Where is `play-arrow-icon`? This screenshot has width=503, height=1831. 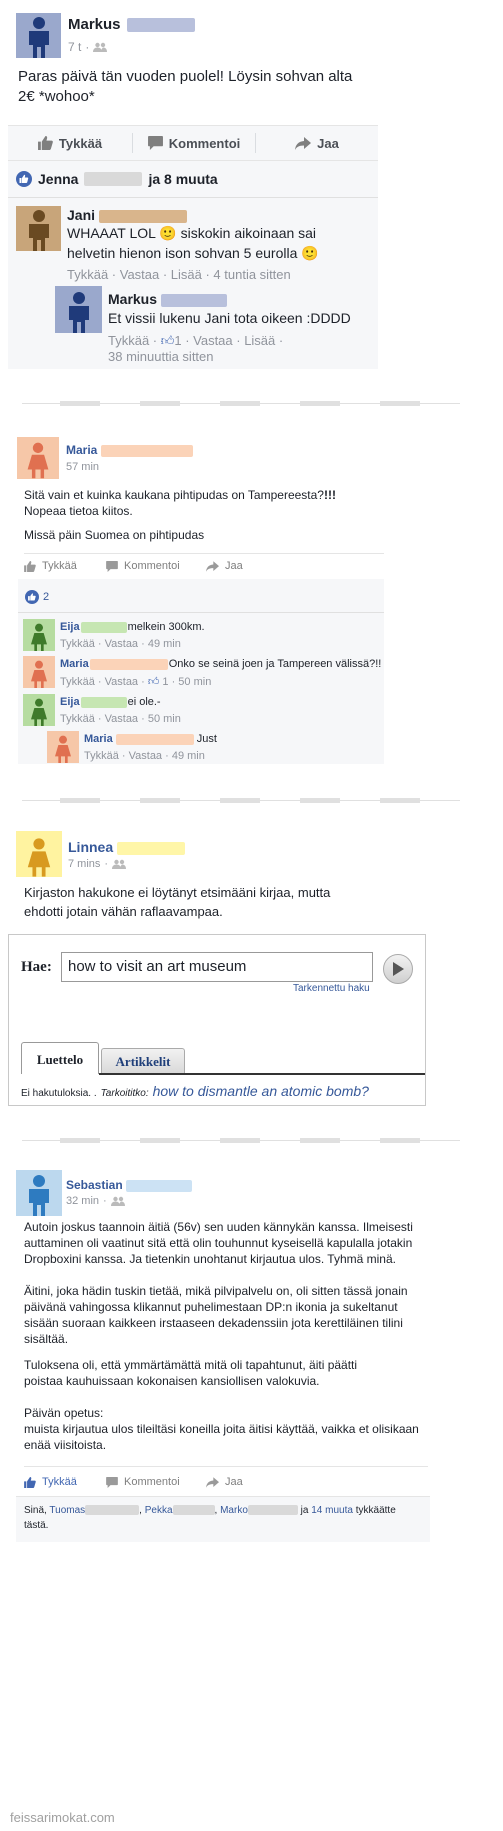
play-arrow-icon is located at coordinates (398, 969).